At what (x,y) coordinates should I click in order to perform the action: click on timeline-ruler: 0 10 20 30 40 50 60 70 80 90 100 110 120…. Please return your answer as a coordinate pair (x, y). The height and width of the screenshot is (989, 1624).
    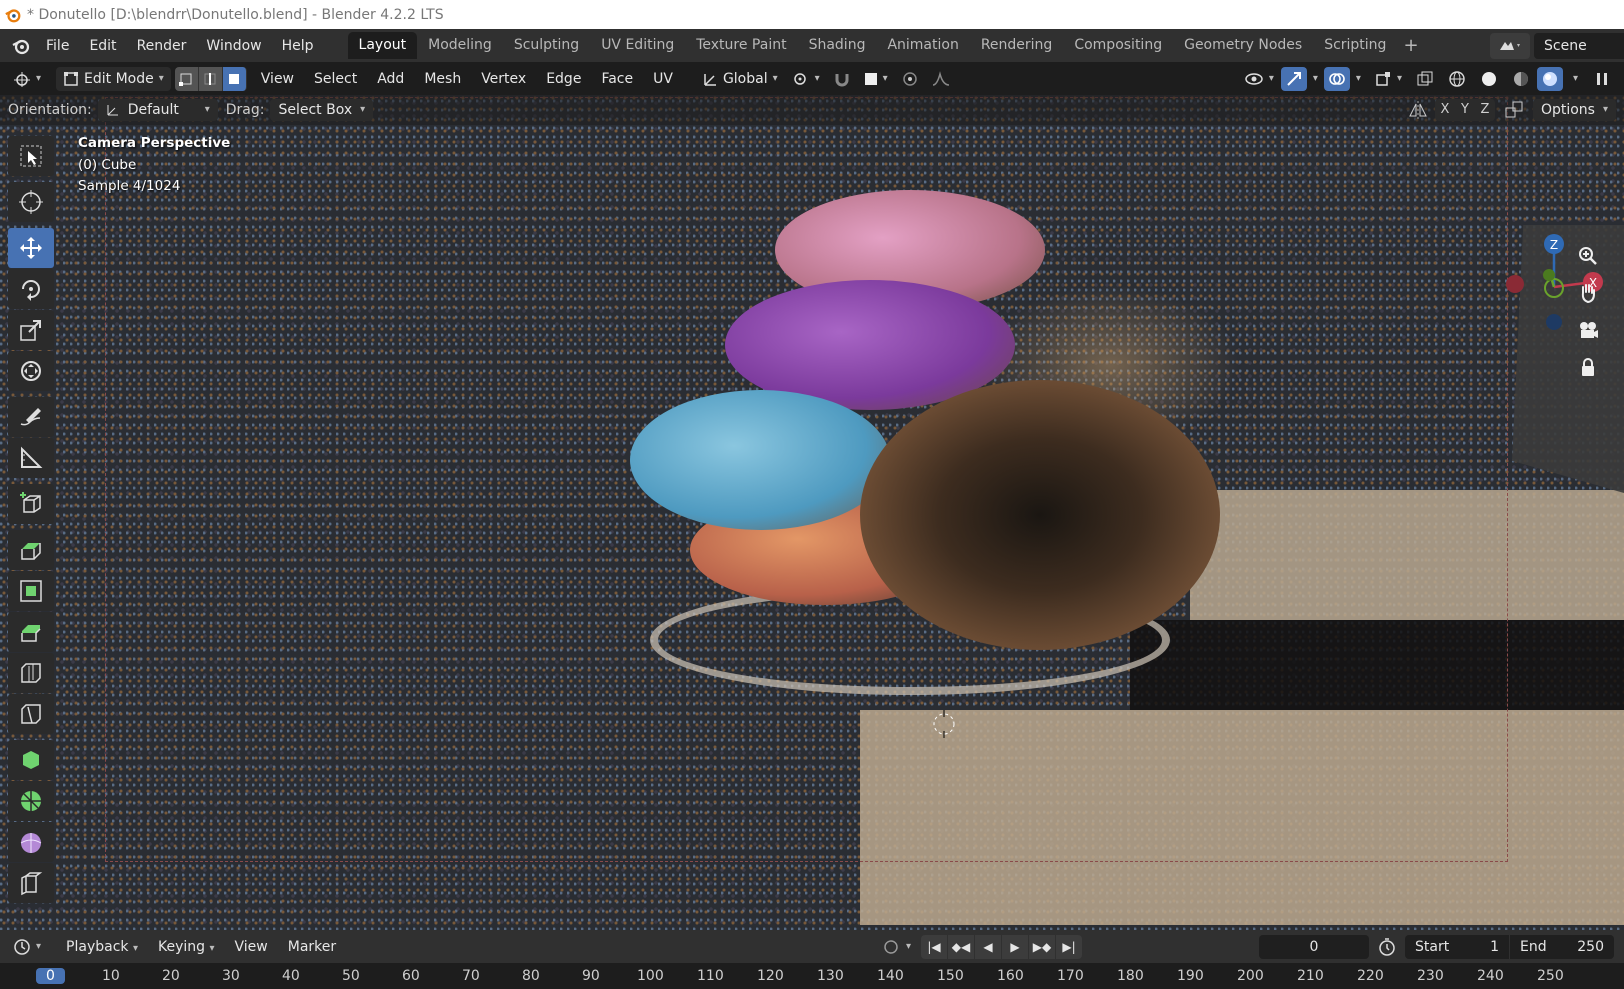
    Looking at the image, I should click on (812, 976).